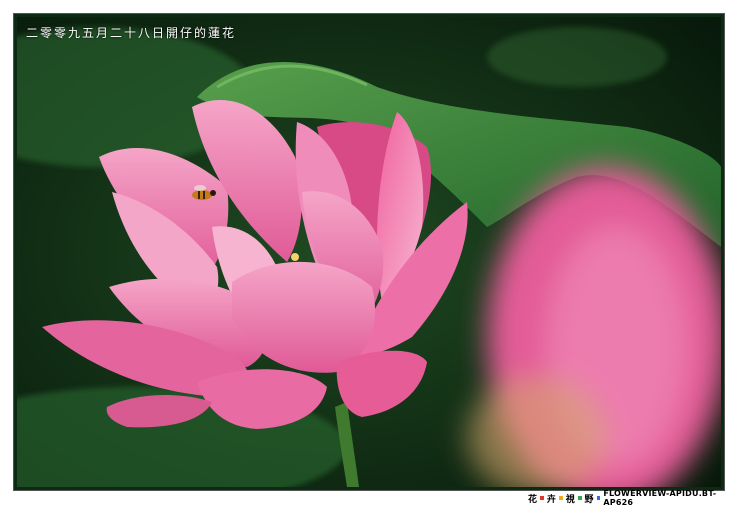  Describe the element at coordinates (660, 498) in the screenshot. I see `credit-text: FLOWERVIEW-APIDU.BT-AP626` at that location.